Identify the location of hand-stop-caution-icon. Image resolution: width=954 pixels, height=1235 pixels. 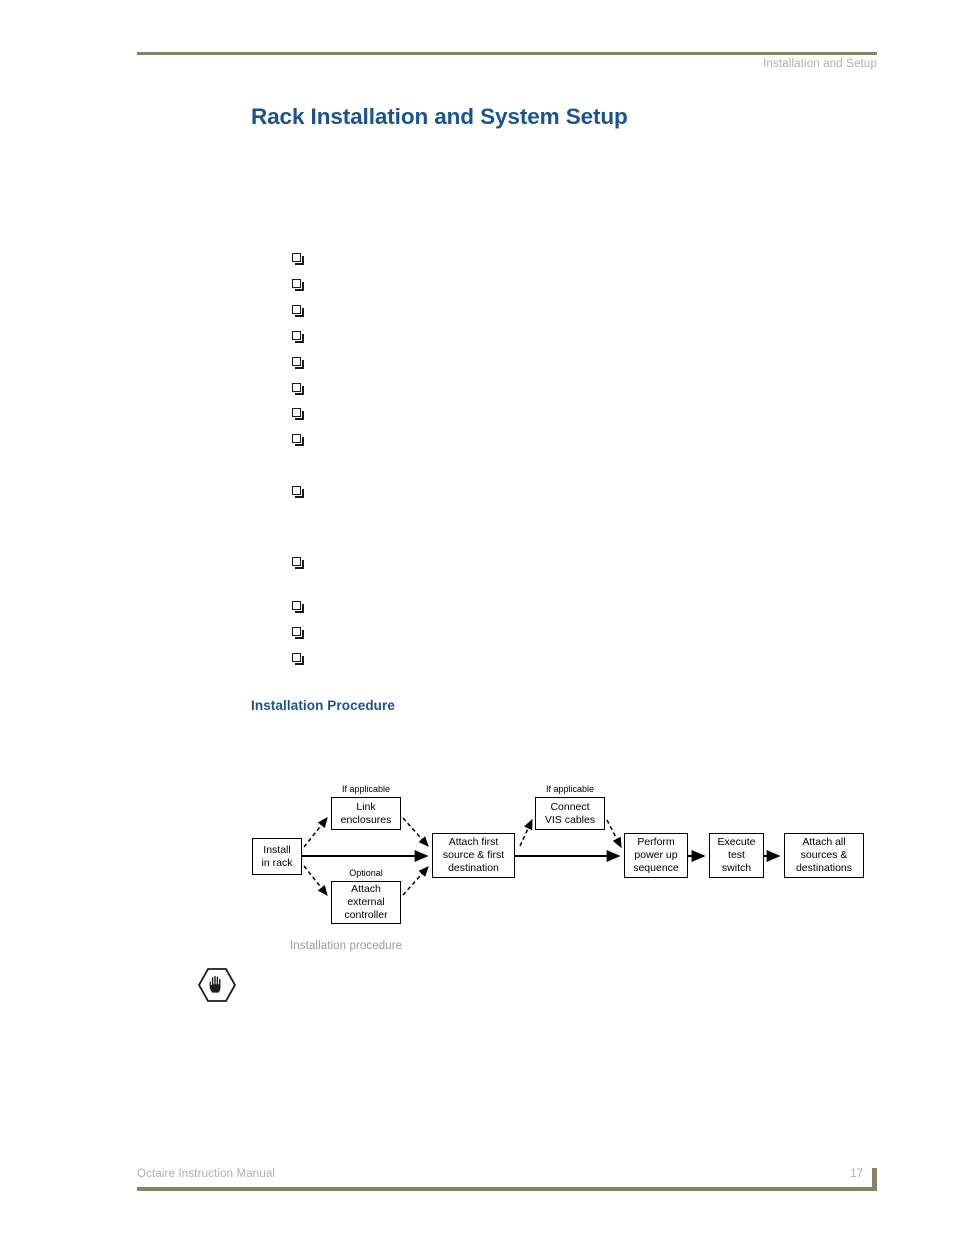
(217, 985).